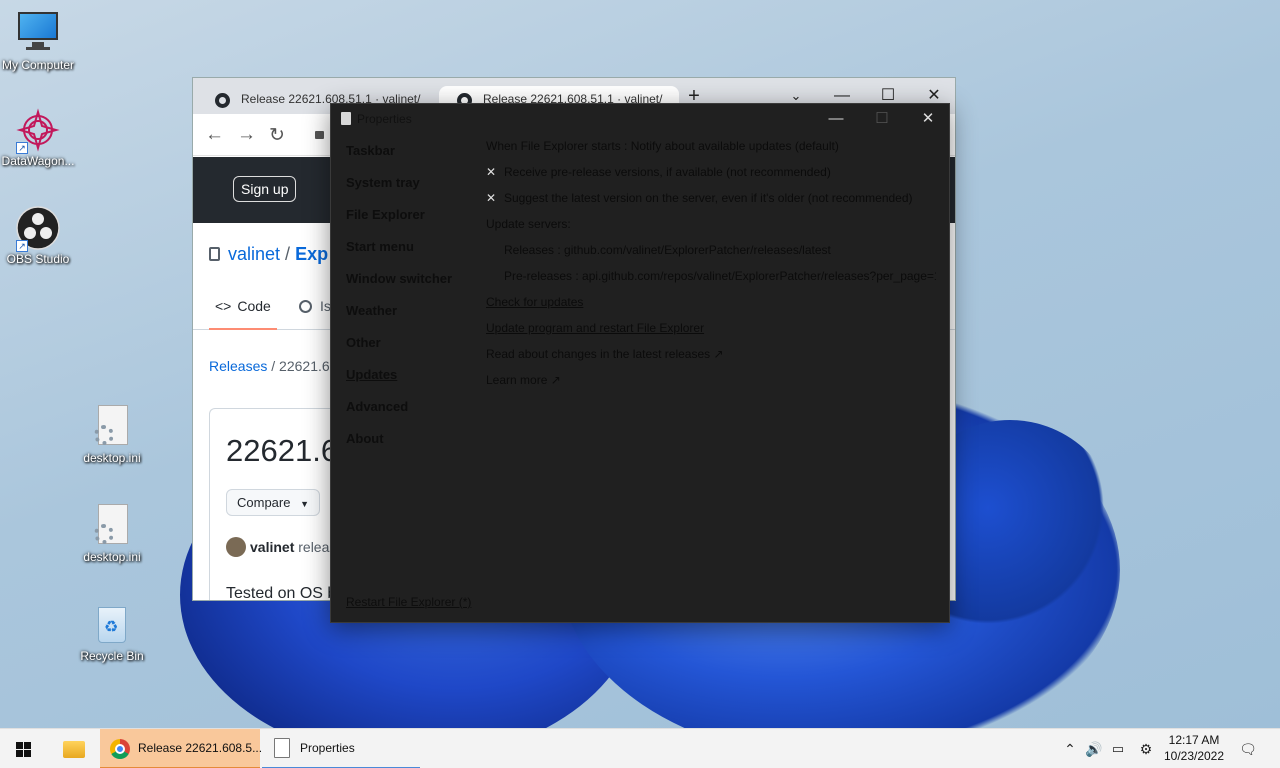 Image resolution: width=1280 pixels, height=768 pixels. What do you see at coordinates (640, 119) in the screenshot?
I see `properties-titlebar: Properties — ☐ ✕` at bounding box center [640, 119].